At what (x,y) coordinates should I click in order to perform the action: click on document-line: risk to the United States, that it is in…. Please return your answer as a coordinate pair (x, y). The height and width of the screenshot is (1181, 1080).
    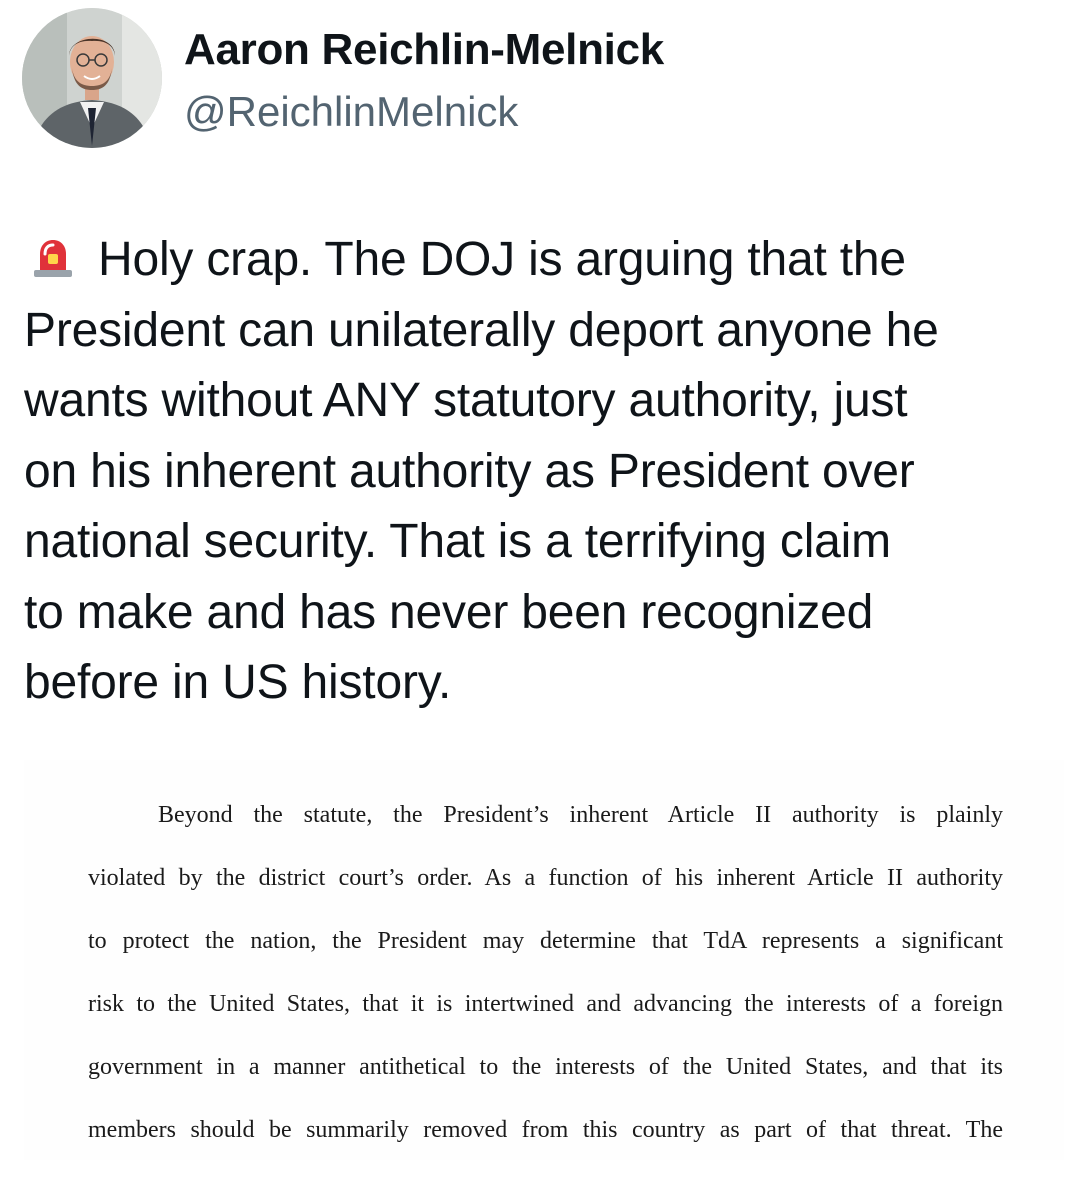
    Looking at the image, I should click on (545, 1004).